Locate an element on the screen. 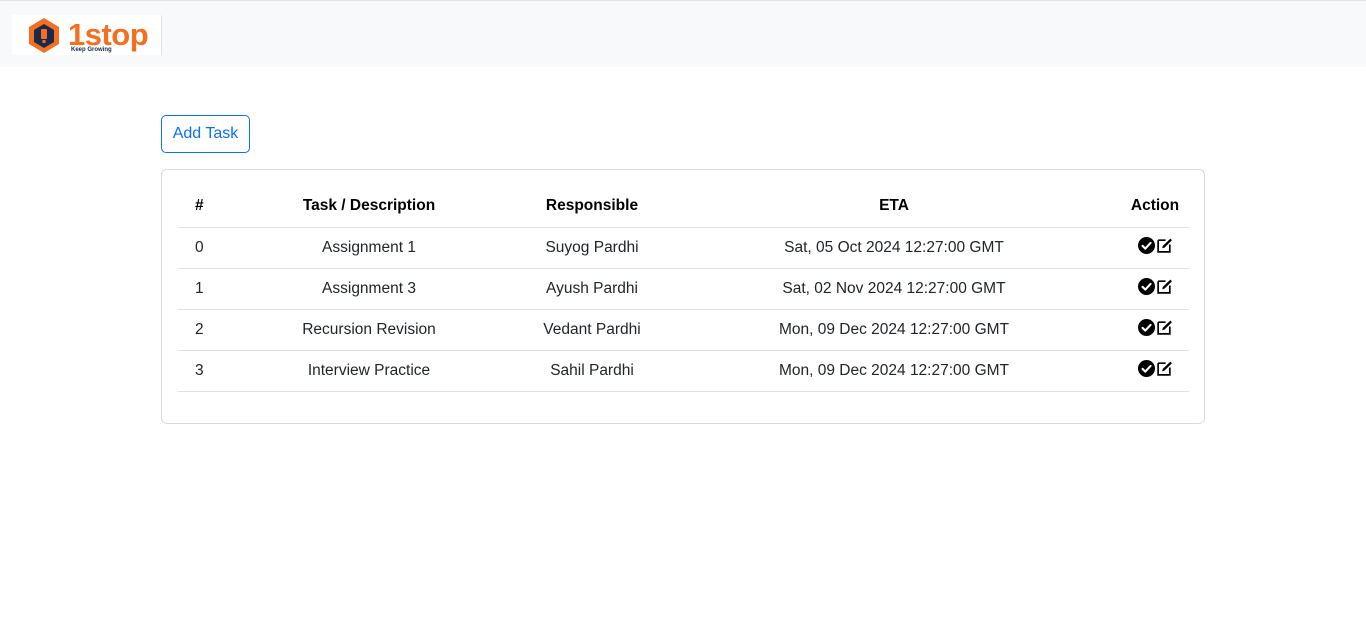  cell-number: 0 is located at coordinates (199, 248).